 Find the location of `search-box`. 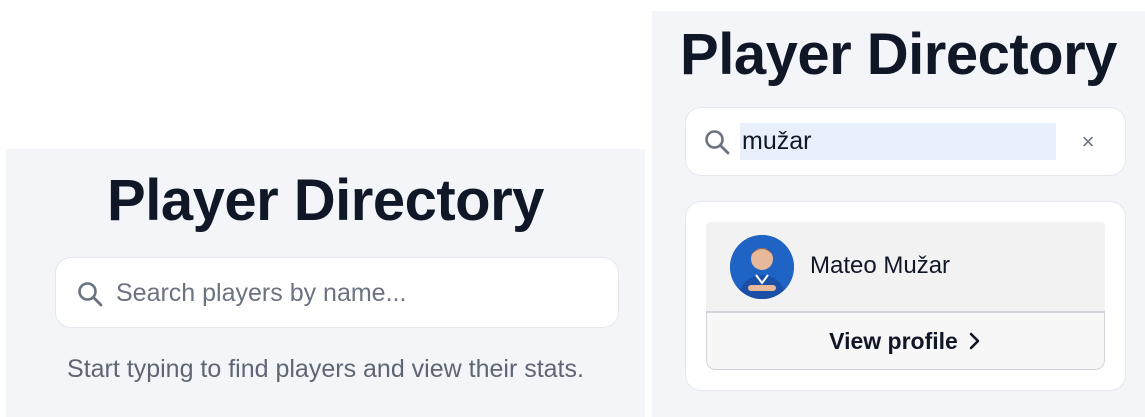

search-box is located at coordinates (337, 292).